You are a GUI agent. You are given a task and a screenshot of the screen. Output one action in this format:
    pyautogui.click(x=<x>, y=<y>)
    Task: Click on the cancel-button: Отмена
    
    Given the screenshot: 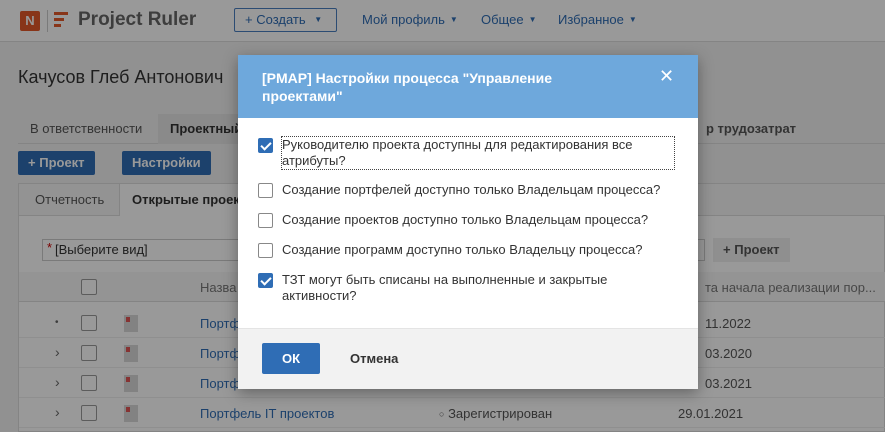 What is the action you would take?
    pyautogui.click(x=374, y=358)
    